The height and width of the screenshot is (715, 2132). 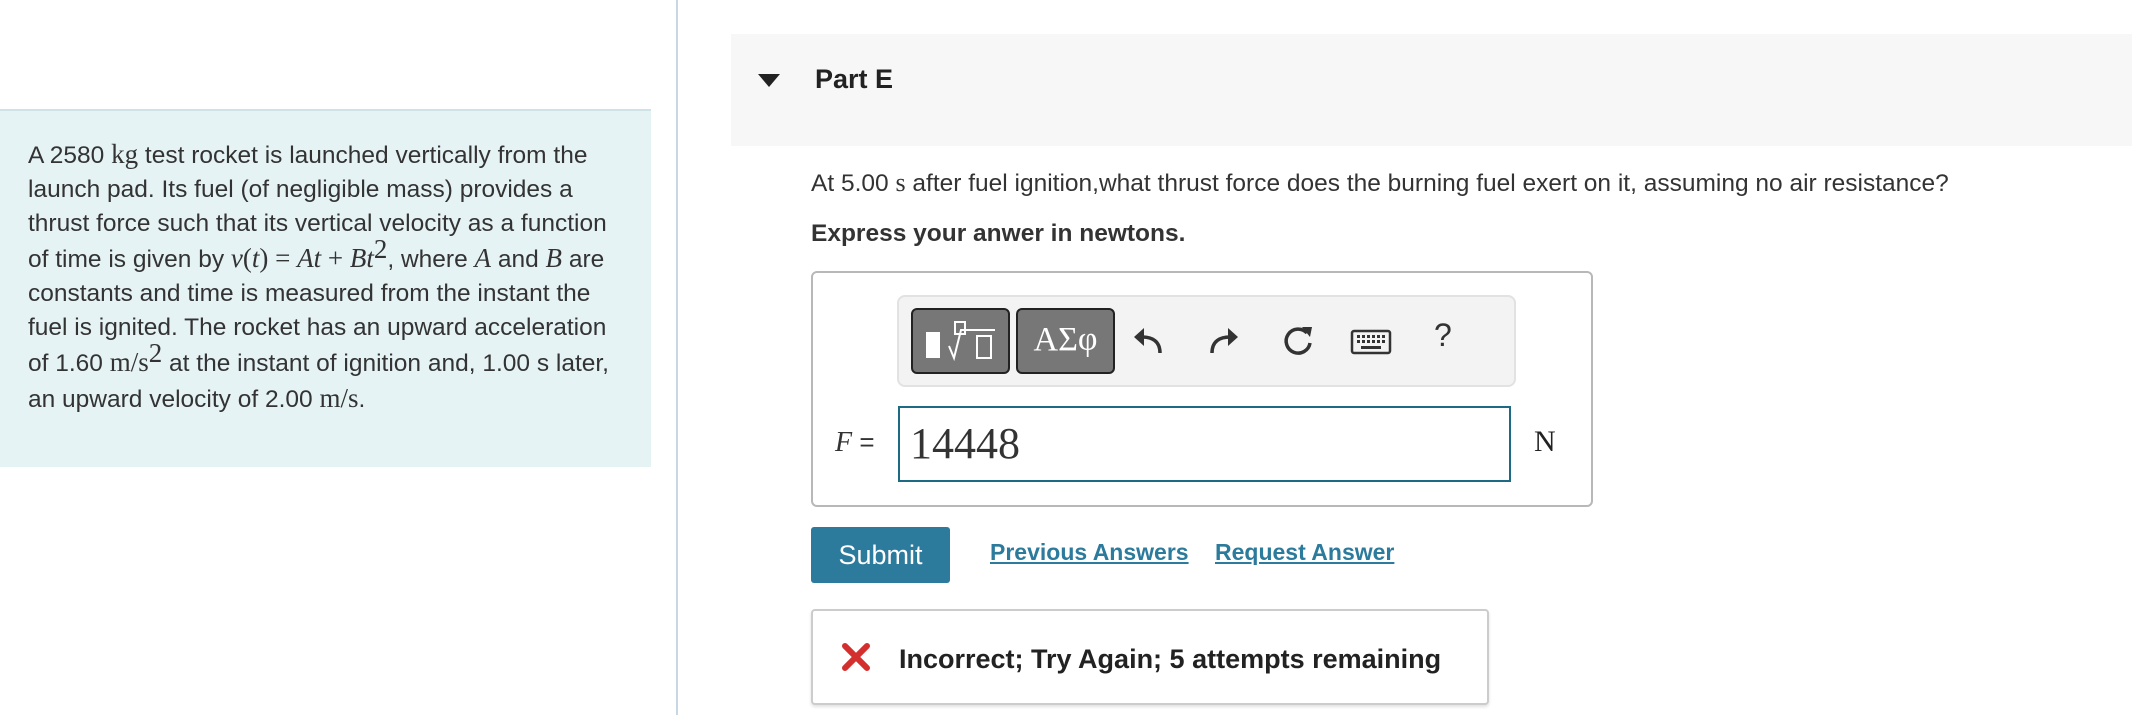 What do you see at coordinates (1065, 341) in the screenshot?
I see `symbols-button: ΑΣφ` at bounding box center [1065, 341].